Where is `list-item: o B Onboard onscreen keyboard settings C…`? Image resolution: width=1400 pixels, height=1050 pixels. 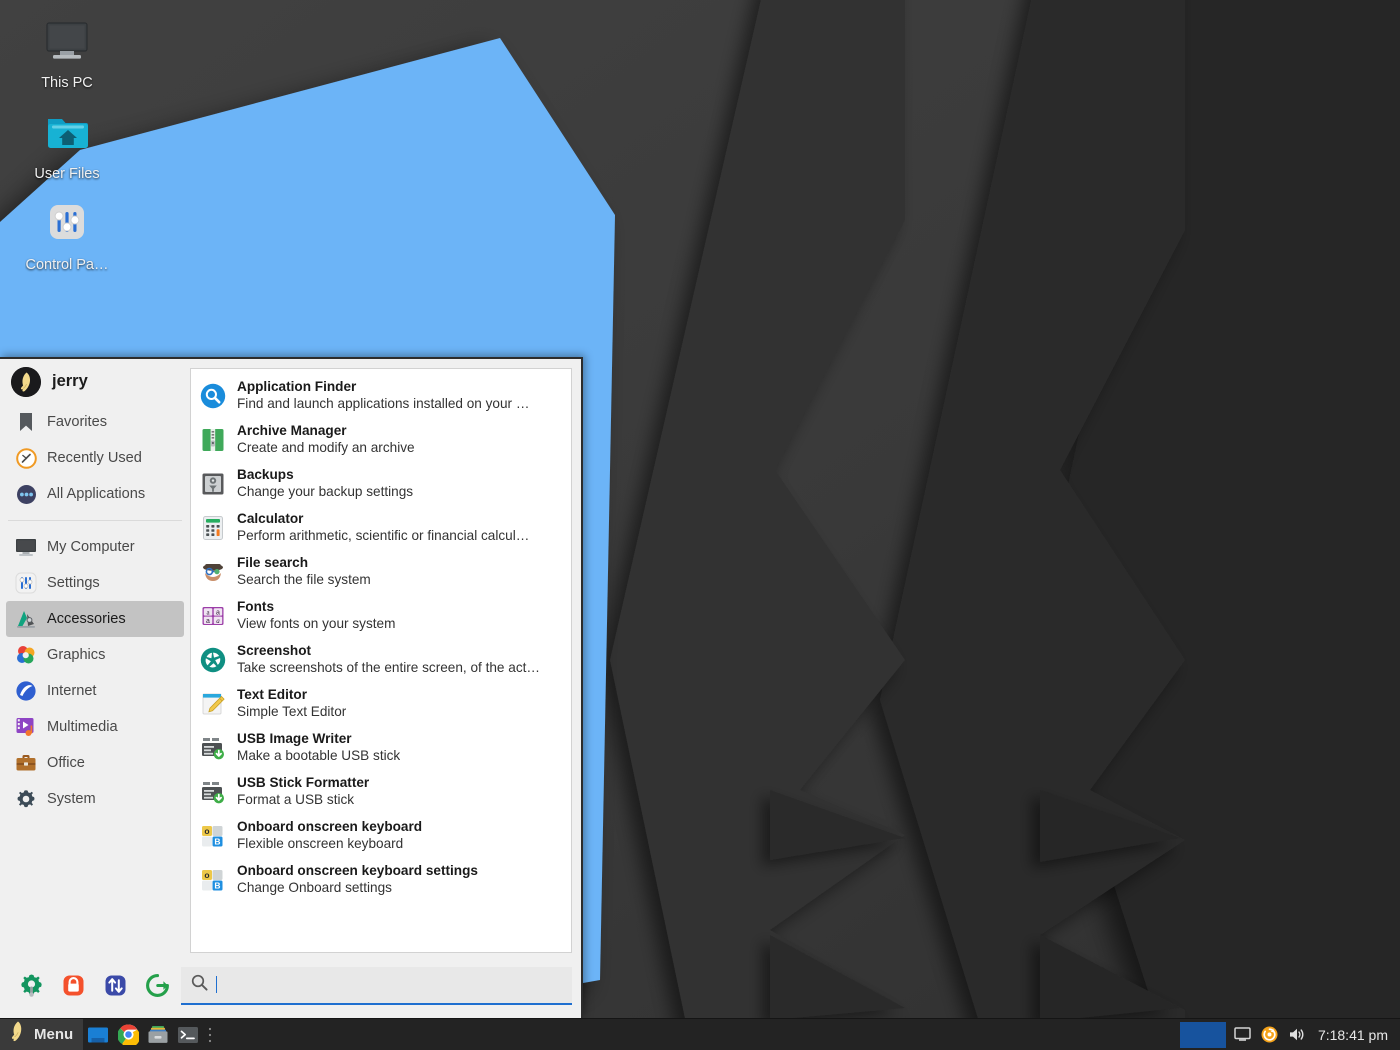 list-item: o B Onboard onscreen keyboard settings C… is located at coordinates (381, 880).